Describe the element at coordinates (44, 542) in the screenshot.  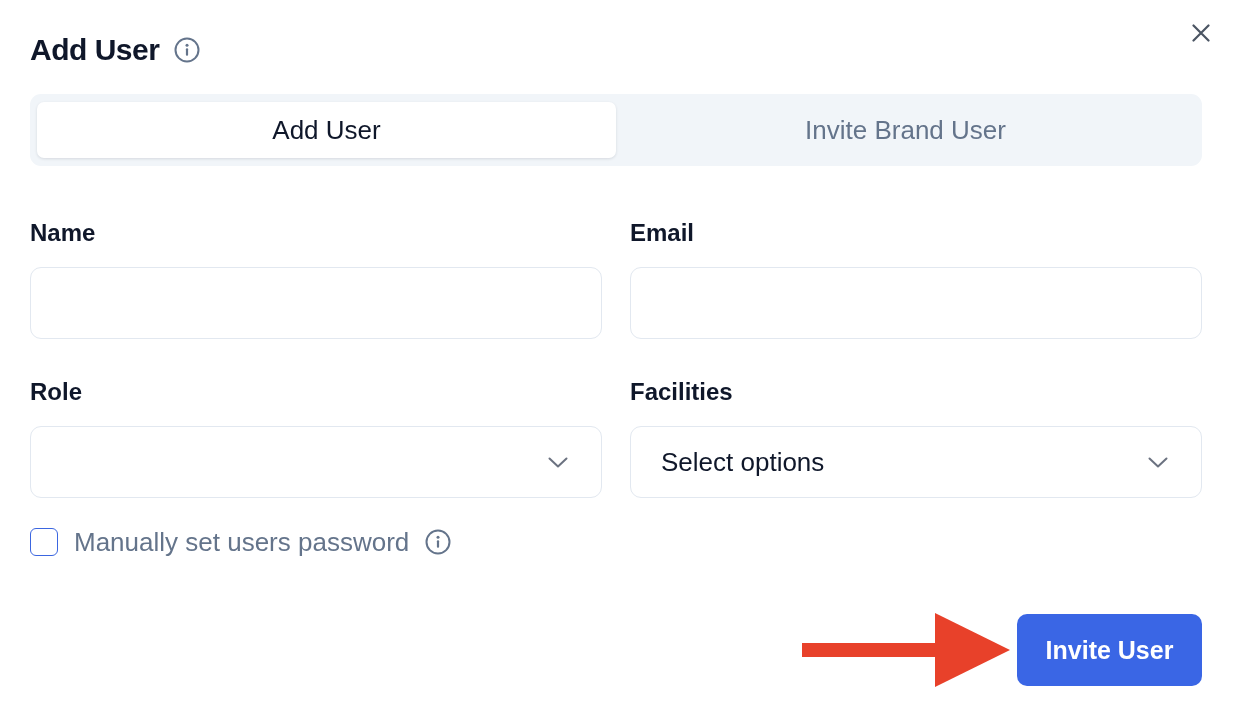
I see `checkbox` at that location.